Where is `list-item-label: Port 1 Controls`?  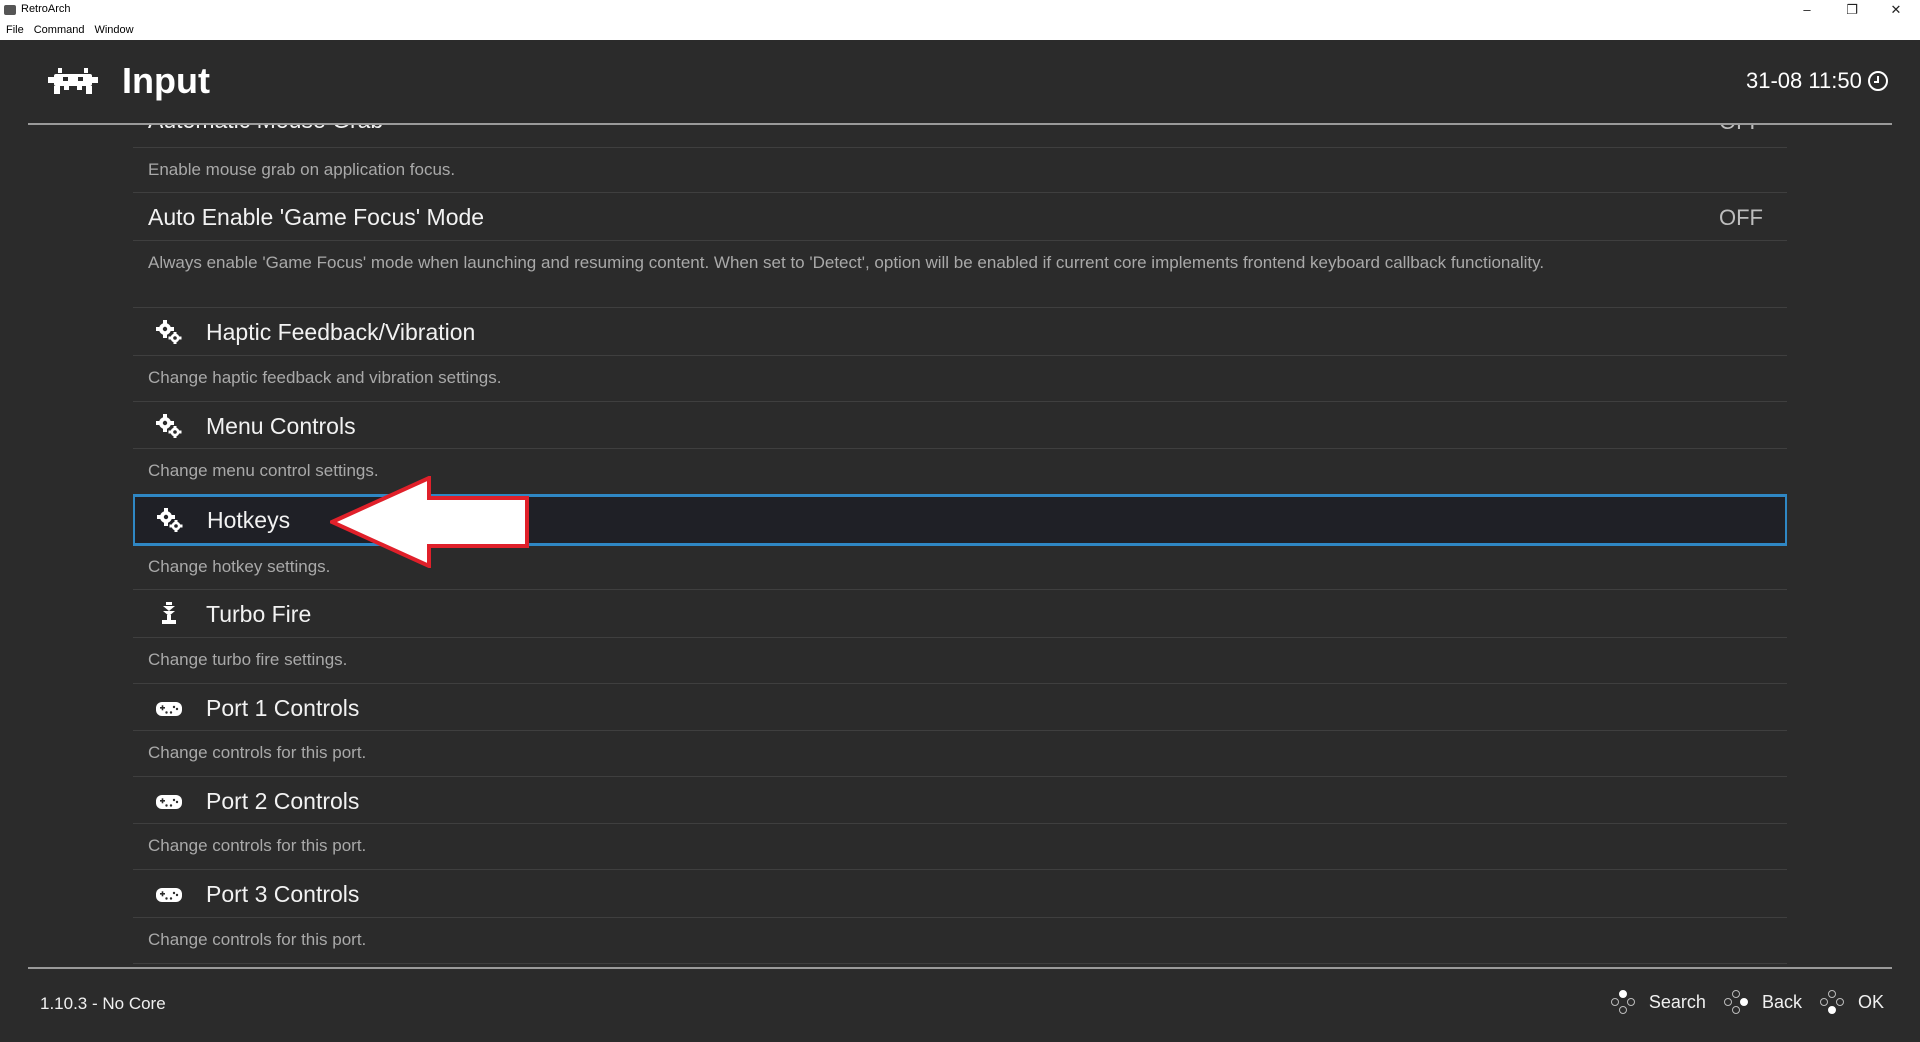
list-item-label: Port 1 Controls is located at coordinates (283, 708).